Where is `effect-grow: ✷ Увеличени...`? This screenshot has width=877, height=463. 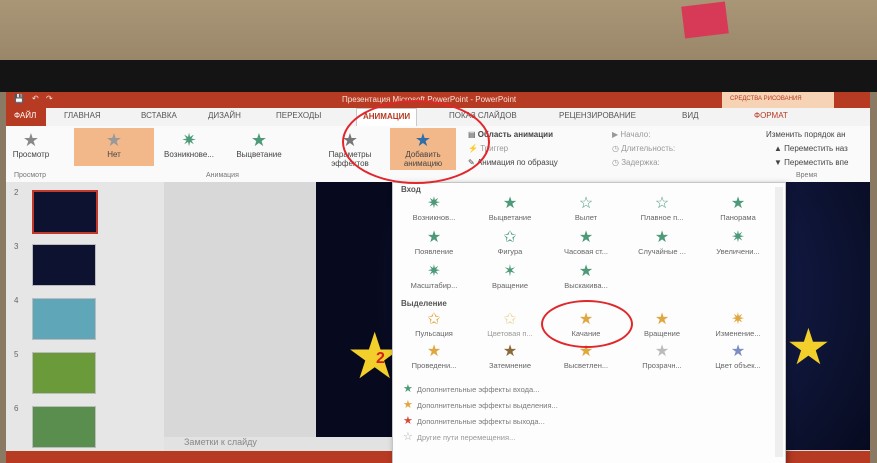
effect-grow: ✷ Увеличени... is located at coordinates (738, 242).